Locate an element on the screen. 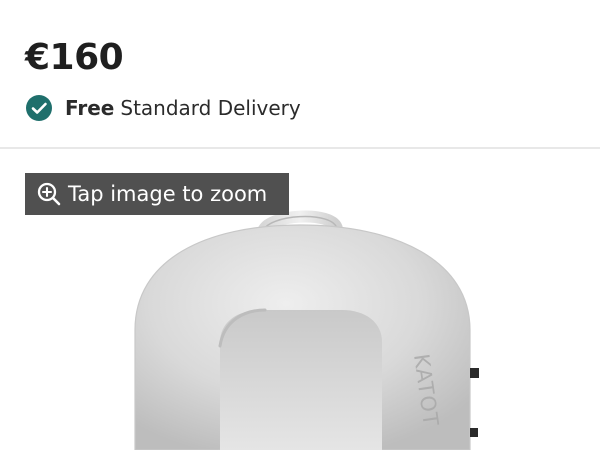  delivery-info: Free Standard Delivery is located at coordinates (163, 108).